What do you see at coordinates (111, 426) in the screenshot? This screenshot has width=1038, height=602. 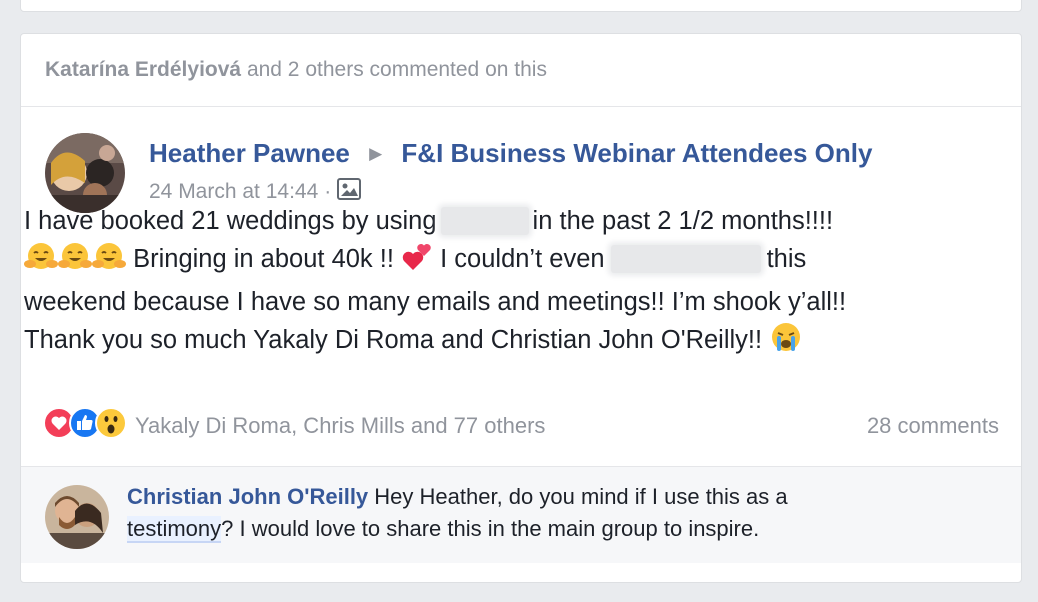 I see `wow-reaction-icon` at bounding box center [111, 426].